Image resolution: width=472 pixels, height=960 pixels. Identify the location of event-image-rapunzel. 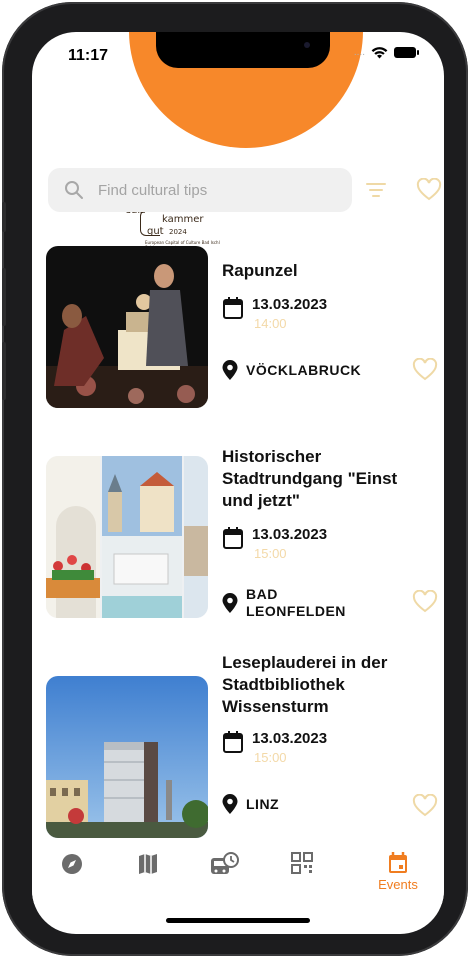
(127, 327).